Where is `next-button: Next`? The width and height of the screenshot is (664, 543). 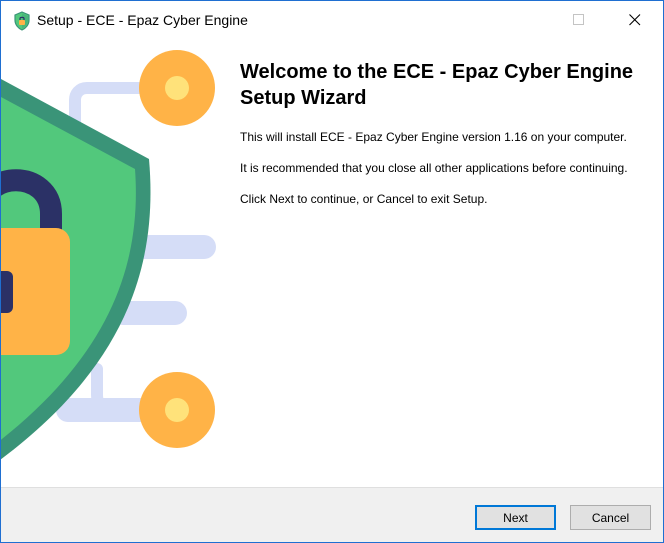 next-button: Next is located at coordinates (515, 517).